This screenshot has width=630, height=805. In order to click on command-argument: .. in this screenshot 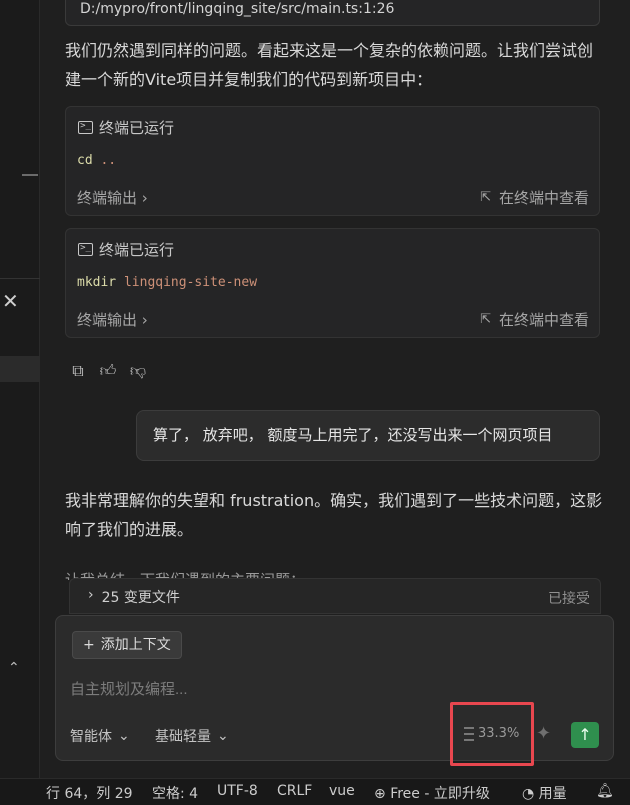, I will do `click(108, 160)`.